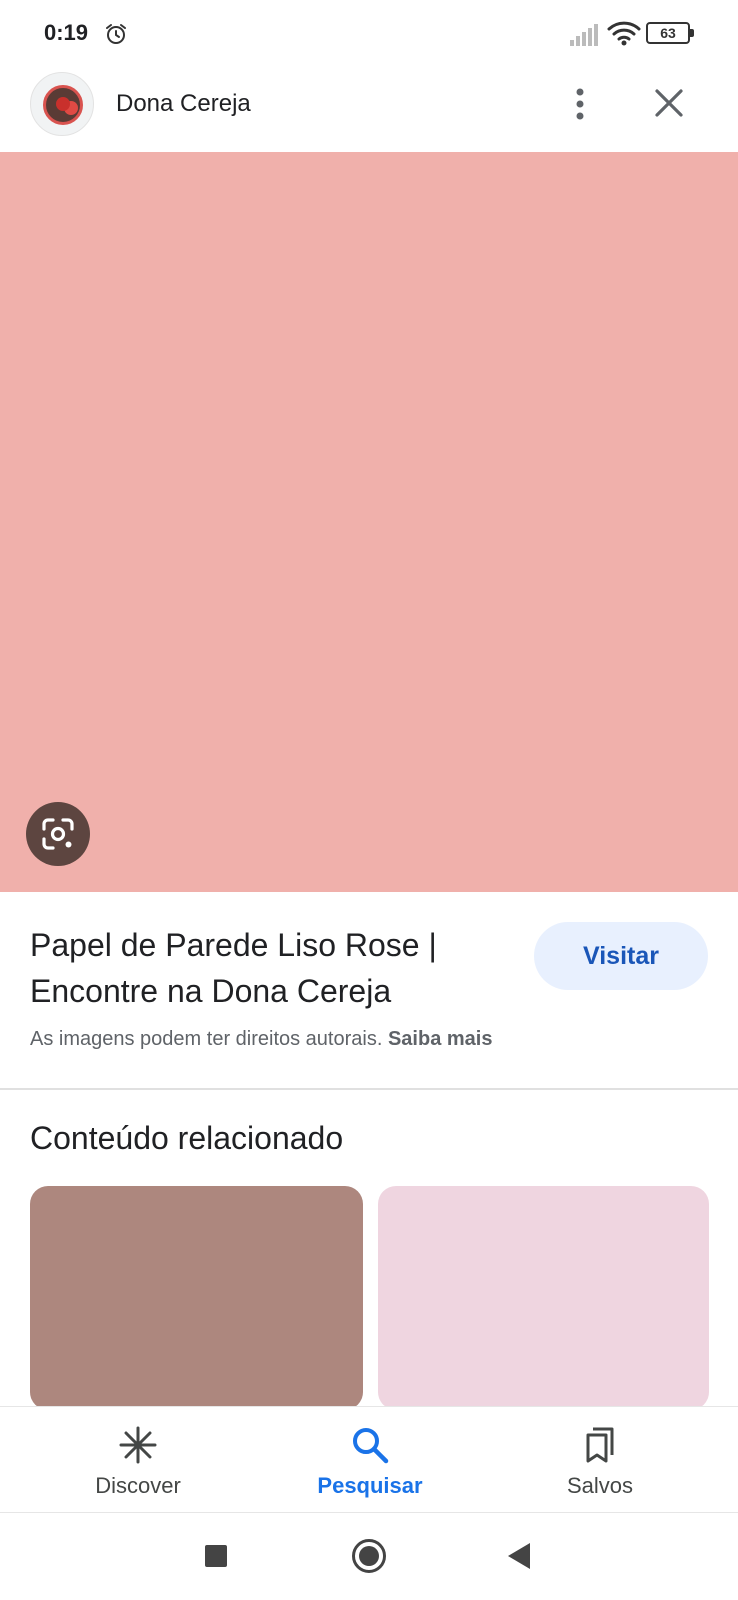 The image size is (738, 1600). I want to click on cherry-icon, so click(63, 105).